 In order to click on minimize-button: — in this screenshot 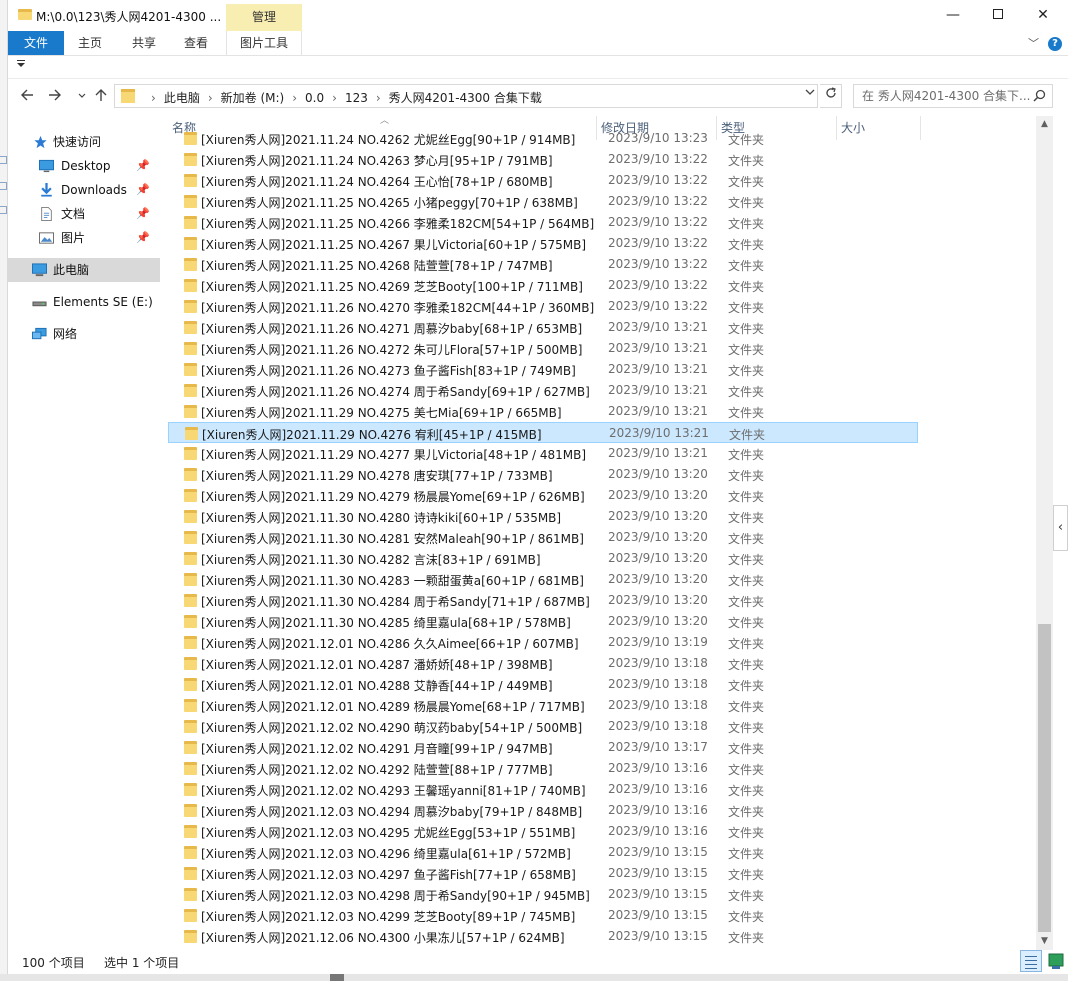, I will do `click(953, 15)`.